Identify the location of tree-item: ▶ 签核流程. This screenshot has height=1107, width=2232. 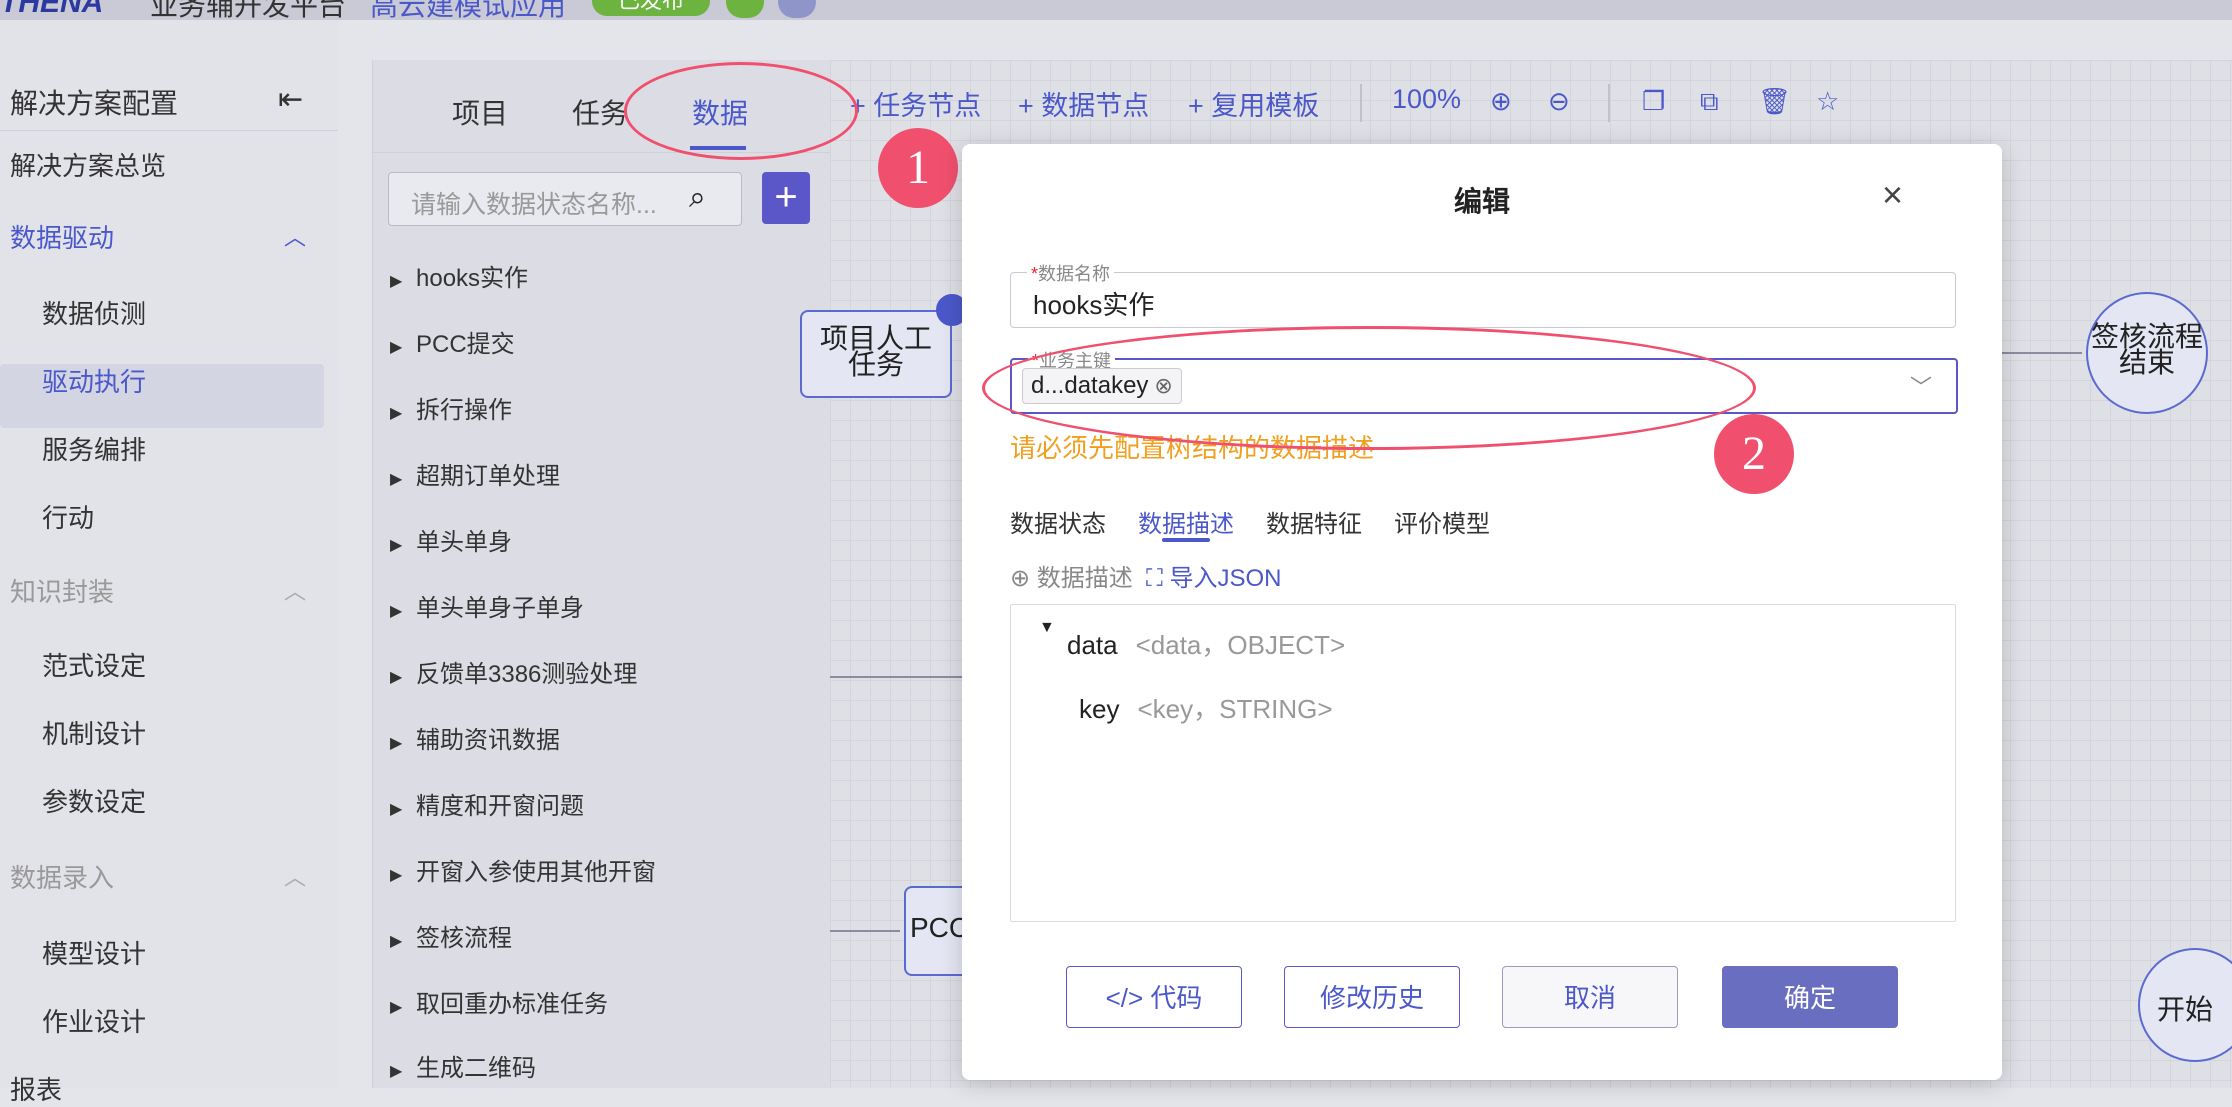
(451, 935).